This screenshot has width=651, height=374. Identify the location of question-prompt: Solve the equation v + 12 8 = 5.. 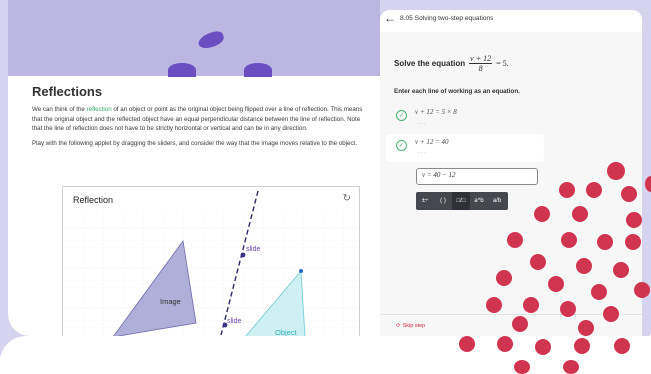
(451, 63).